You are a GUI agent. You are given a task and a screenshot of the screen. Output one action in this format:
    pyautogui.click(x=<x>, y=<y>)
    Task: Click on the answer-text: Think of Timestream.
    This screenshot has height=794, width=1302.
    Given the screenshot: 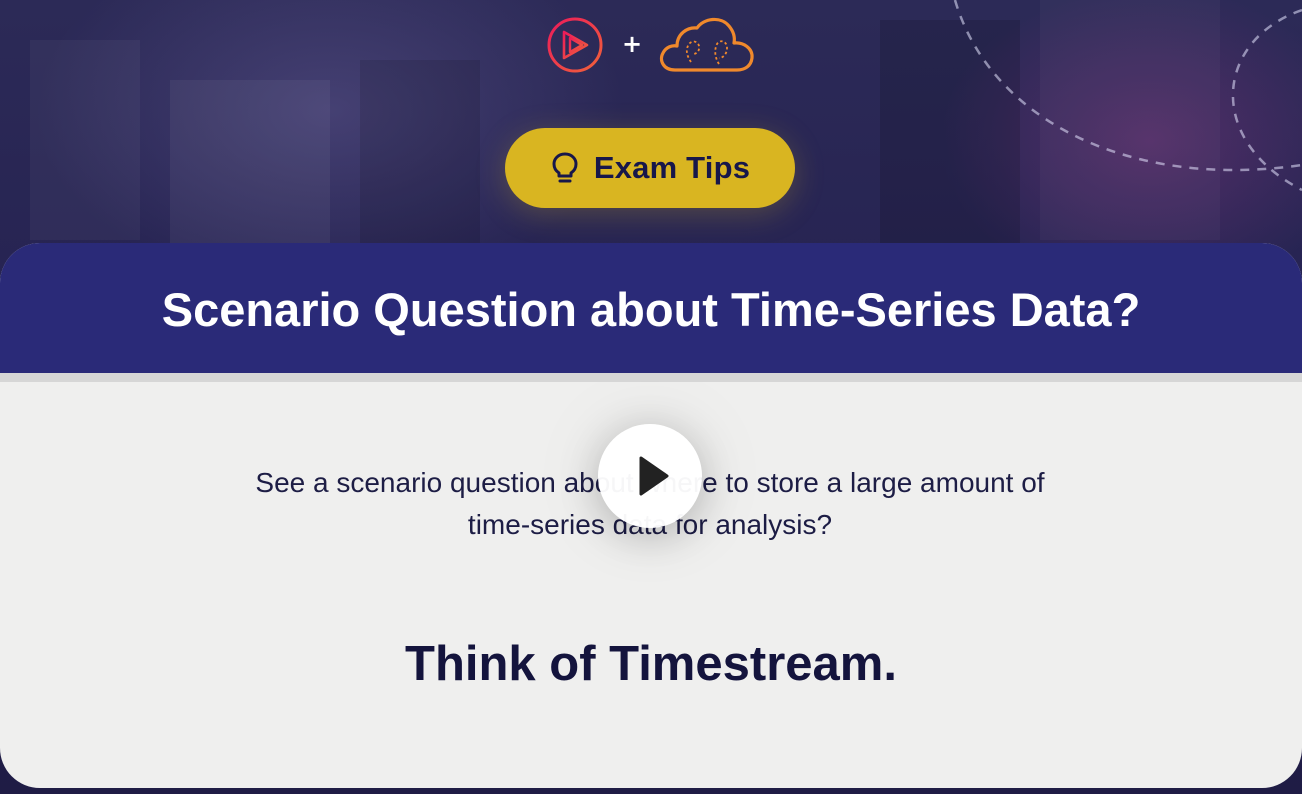 What is the action you would take?
    pyautogui.click(x=651, y=664)
    